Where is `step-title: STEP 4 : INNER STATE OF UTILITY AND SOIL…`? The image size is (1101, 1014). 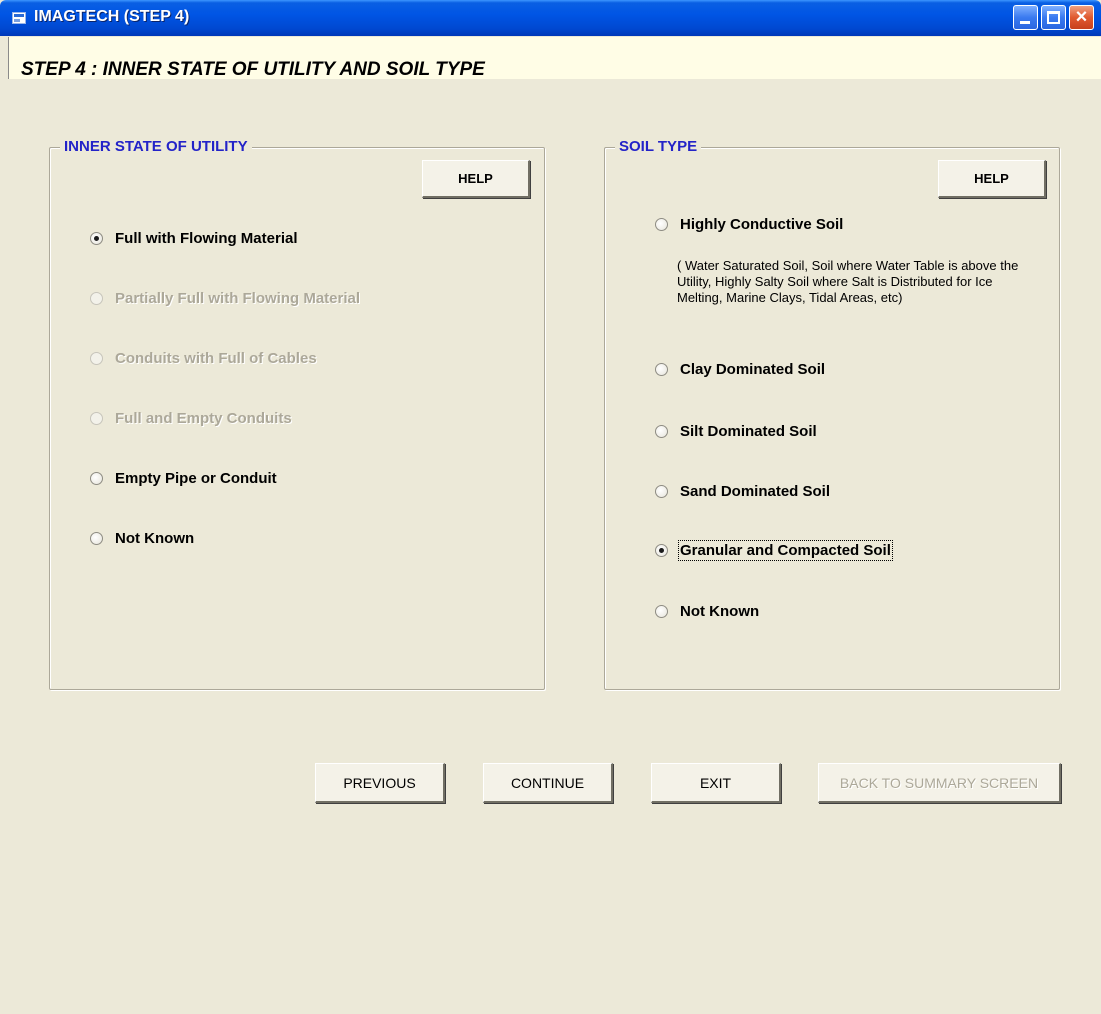
step-title: STEP 4 : INNER STATE OF UTILITY AND SOIL… is located at coordinates (253, 69).